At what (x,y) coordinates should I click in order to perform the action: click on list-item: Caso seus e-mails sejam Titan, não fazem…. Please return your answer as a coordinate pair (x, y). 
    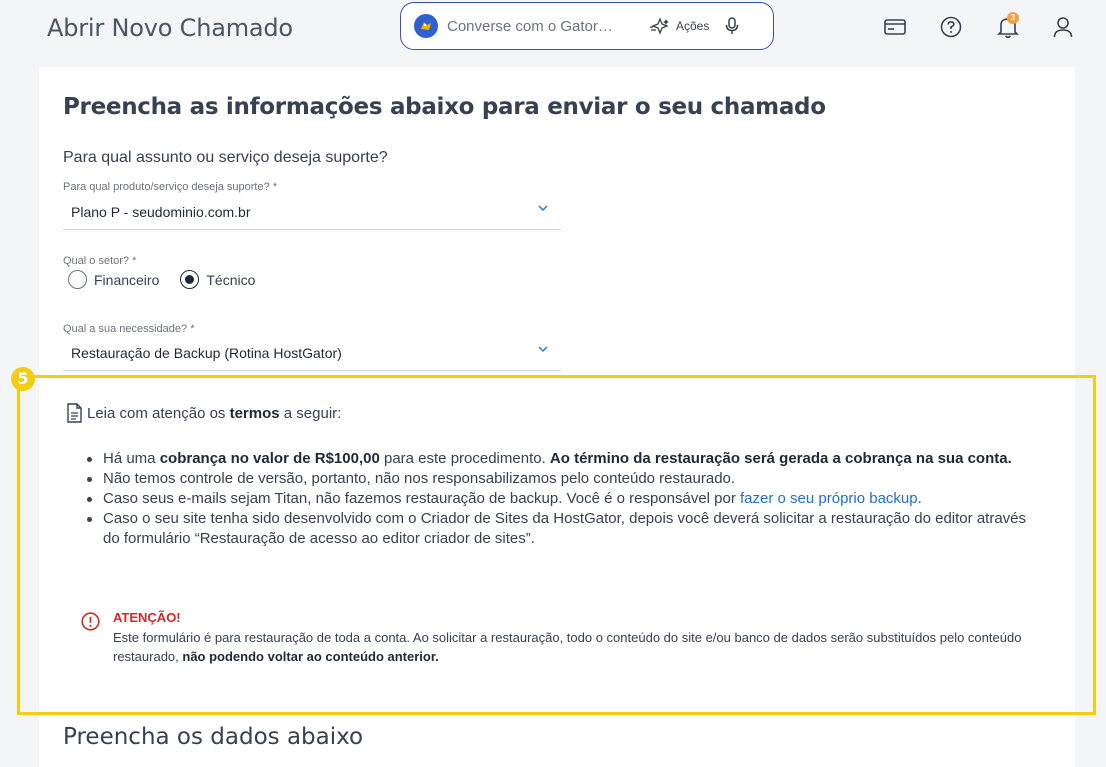
    Looking at the image, I should click on (565, 499).